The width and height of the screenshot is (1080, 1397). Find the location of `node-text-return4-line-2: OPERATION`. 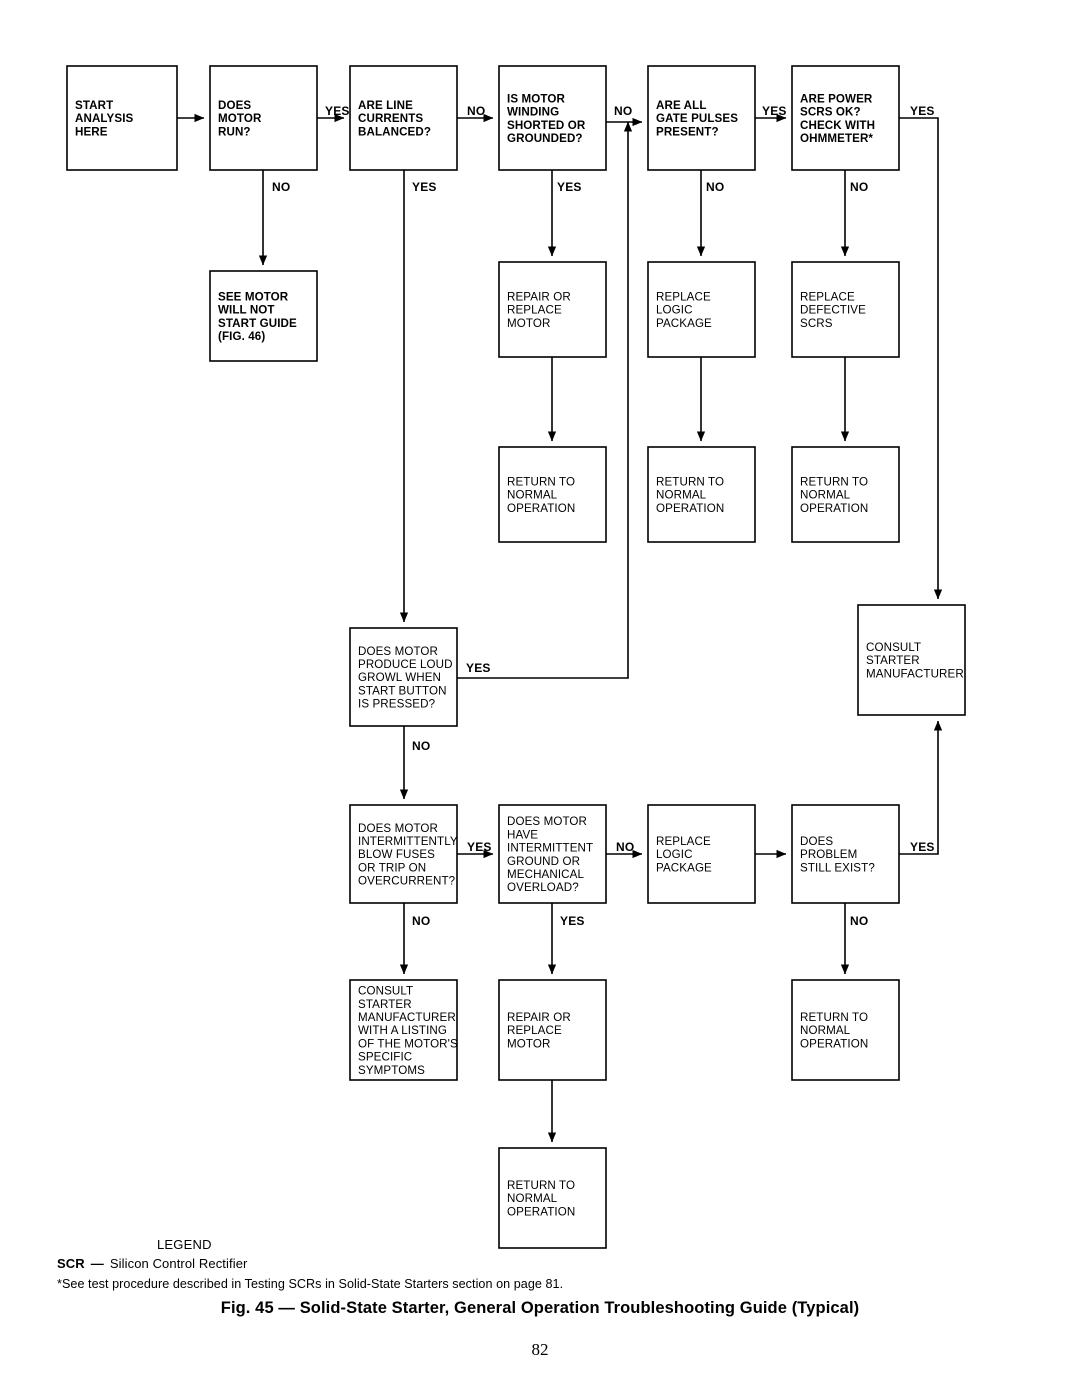

node-text-return4-line-2: OPERATION is located at coordinates (834, 1043).